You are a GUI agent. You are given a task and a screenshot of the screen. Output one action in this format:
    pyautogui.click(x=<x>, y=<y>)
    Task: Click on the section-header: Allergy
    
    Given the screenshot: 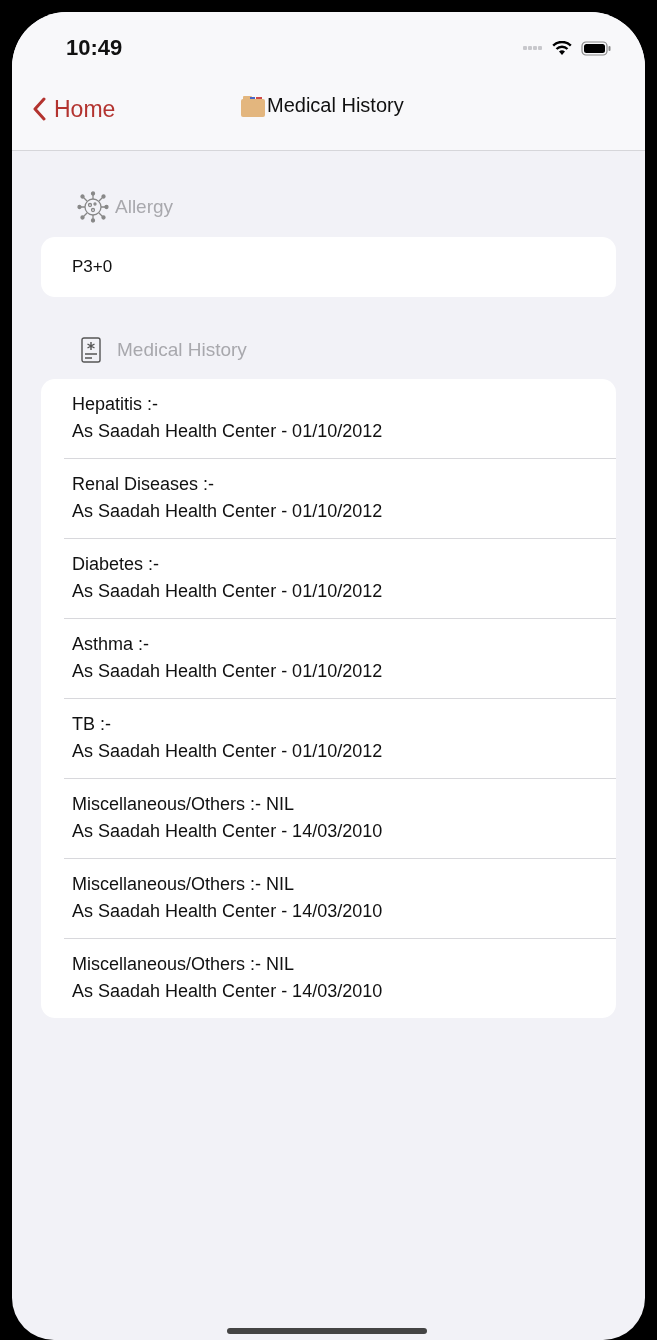 What is the action you would take?
    pyautogui.click(x=144, y=207)
    